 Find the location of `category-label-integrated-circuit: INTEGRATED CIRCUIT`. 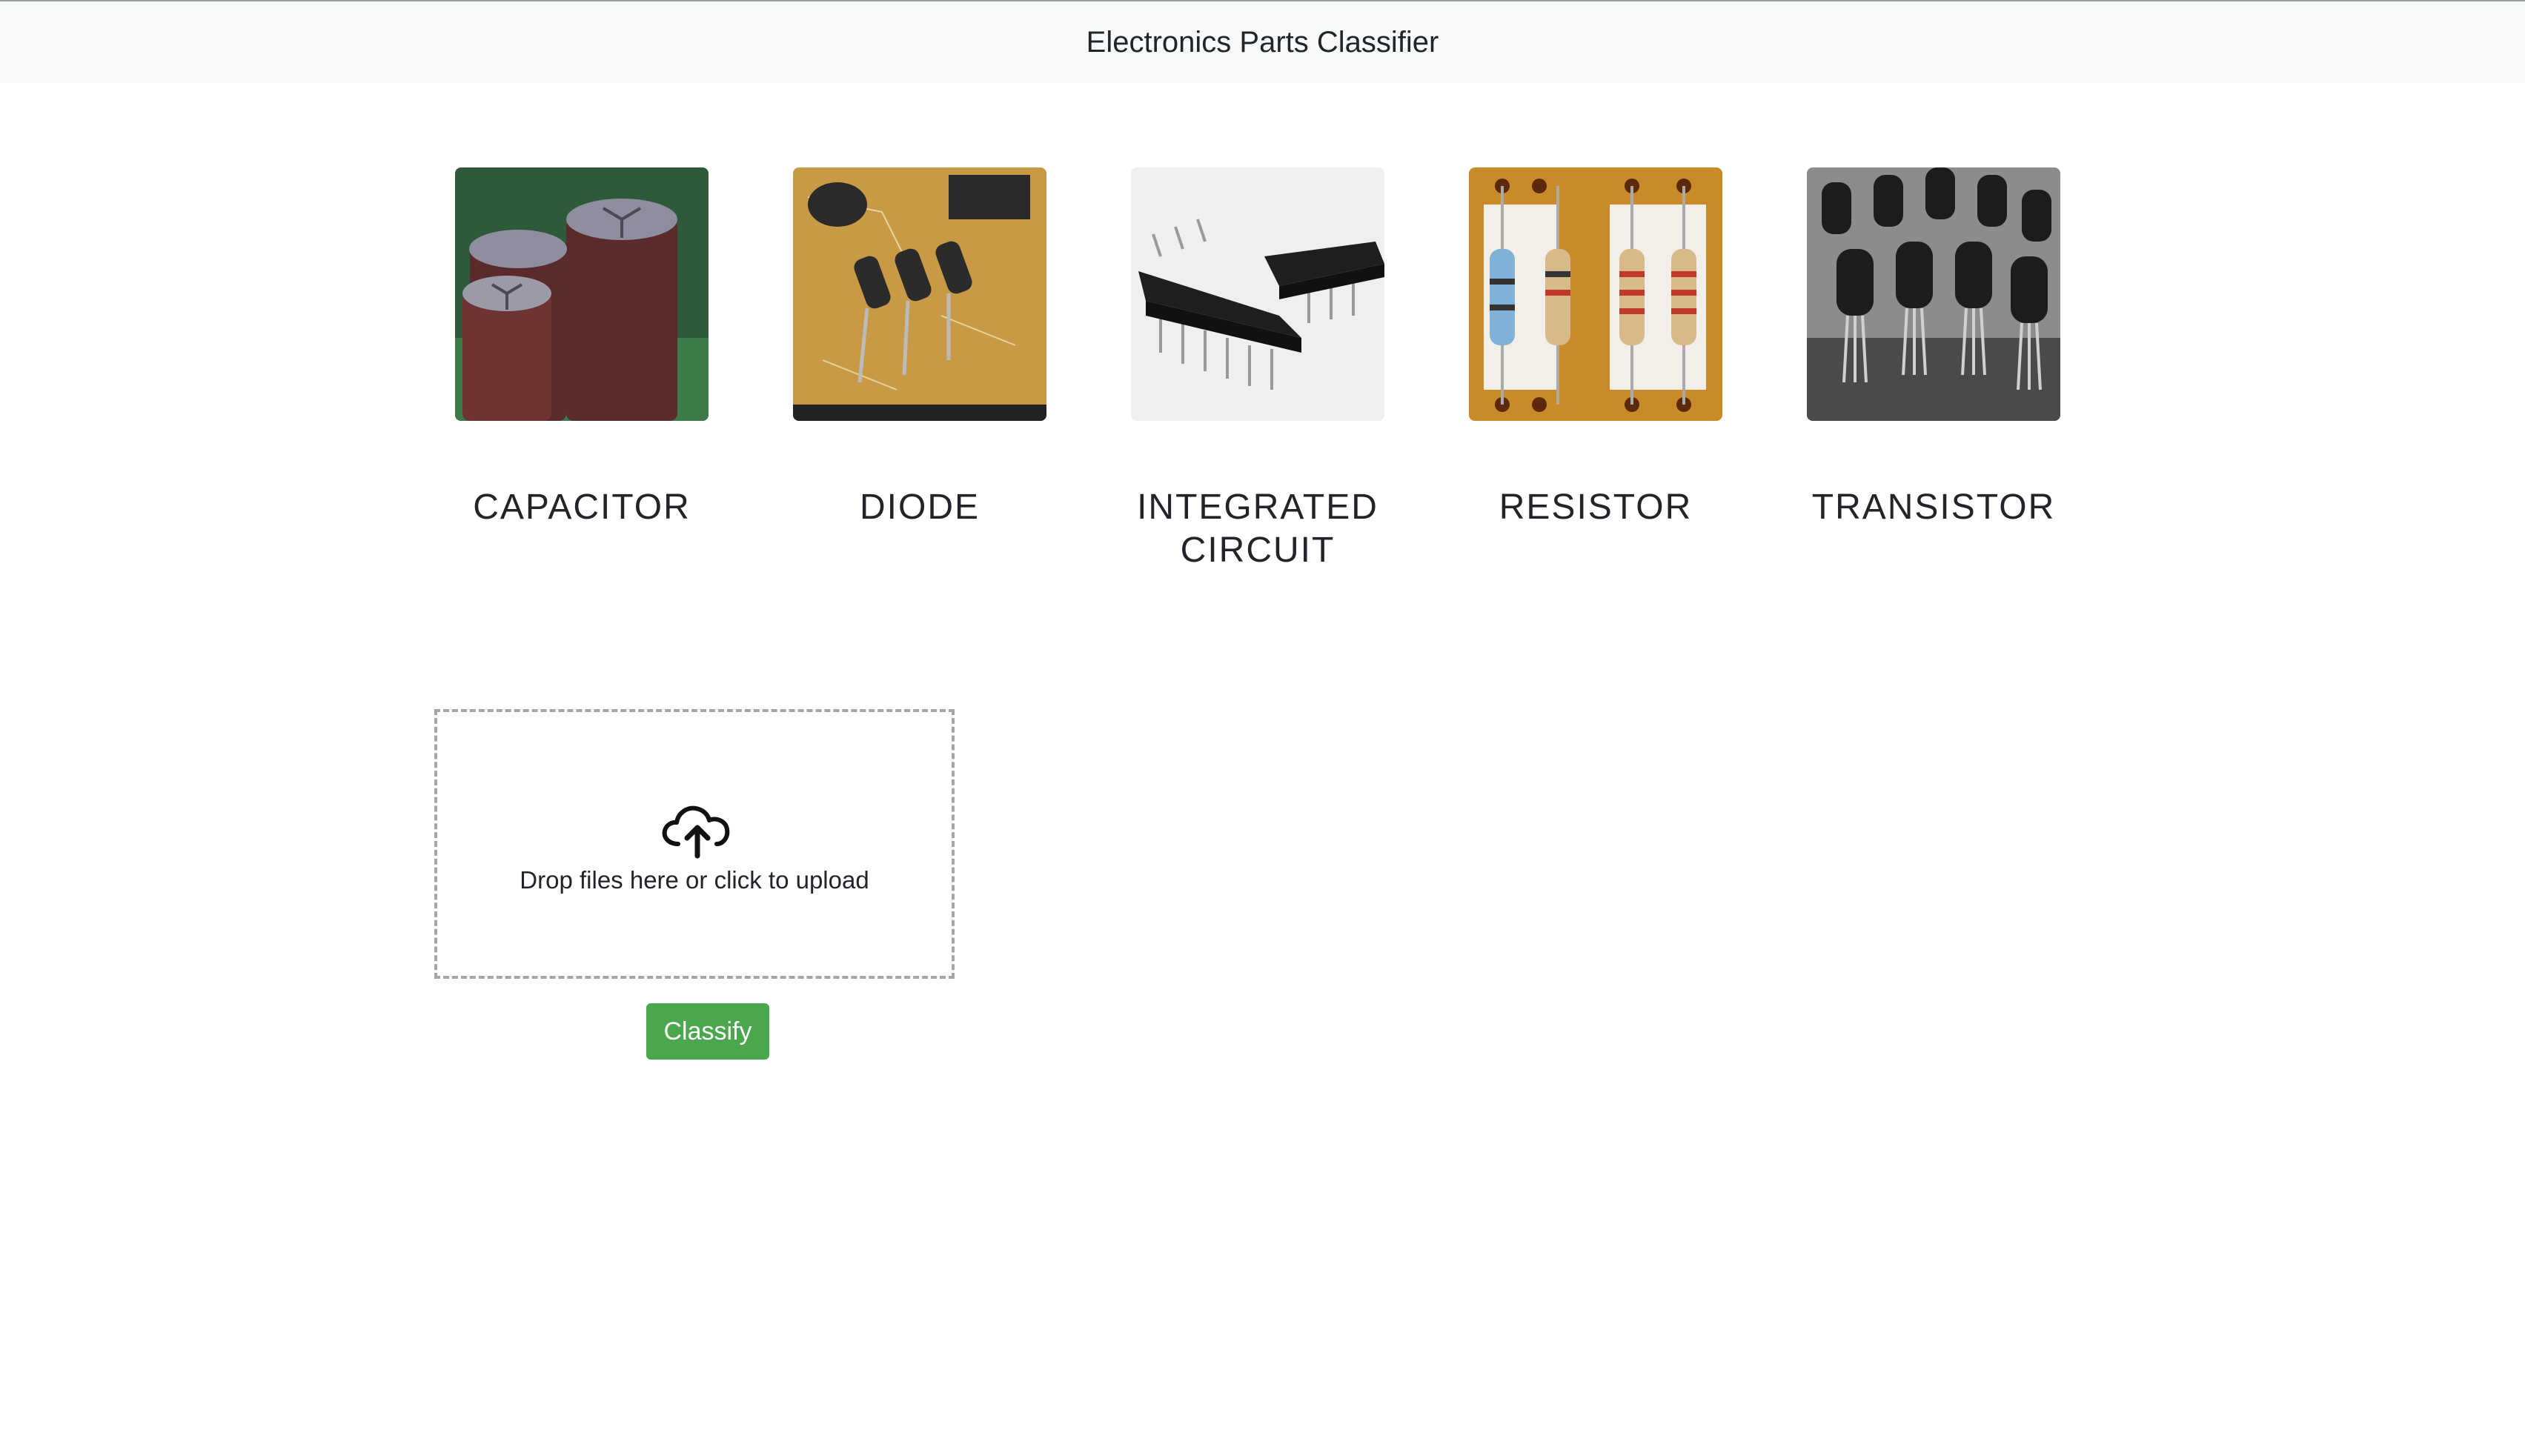

category-label-integrated-circuit: INTEGRATED CIRCUIT is located at coordinates (1257, 529).